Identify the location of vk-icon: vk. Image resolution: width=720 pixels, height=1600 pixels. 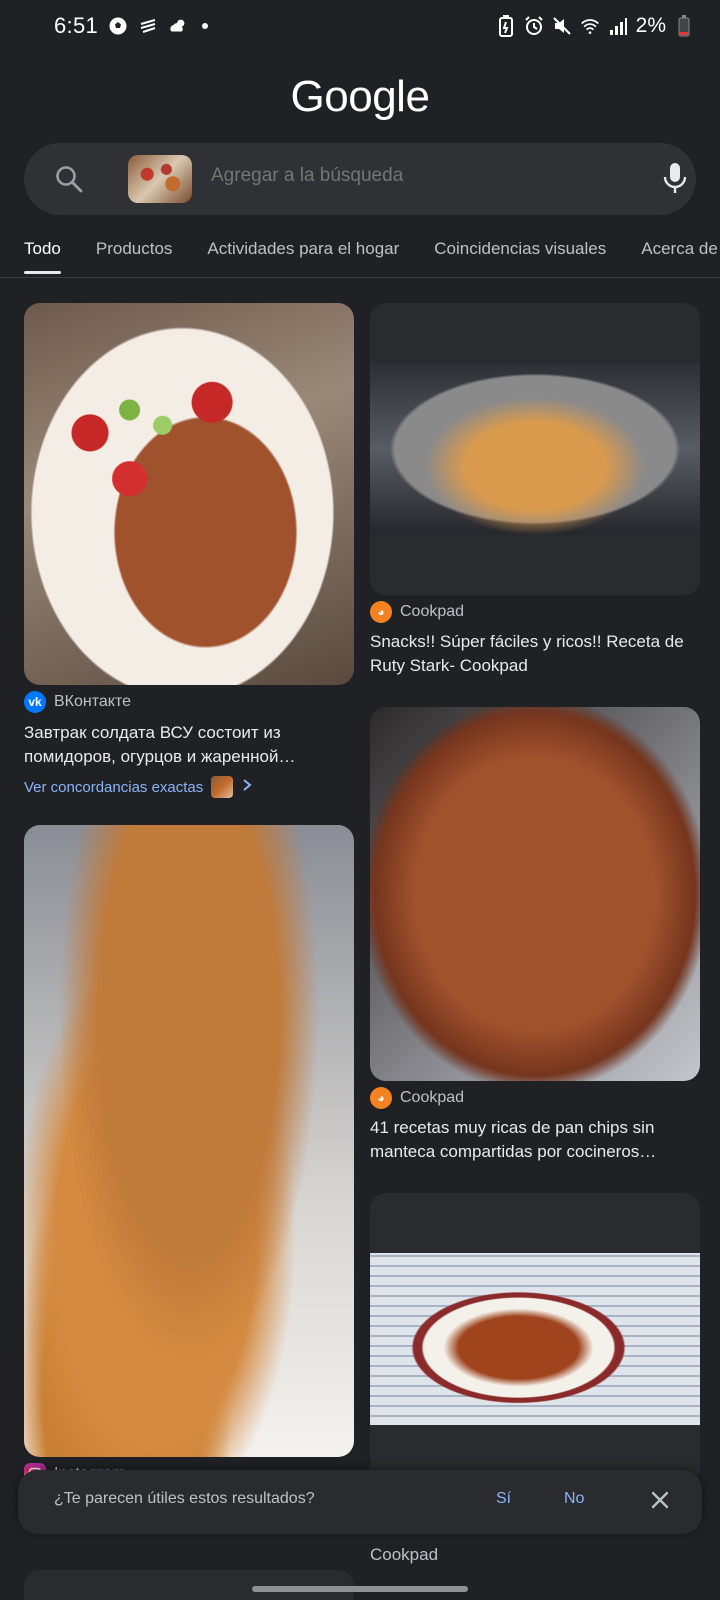
(35, 702).